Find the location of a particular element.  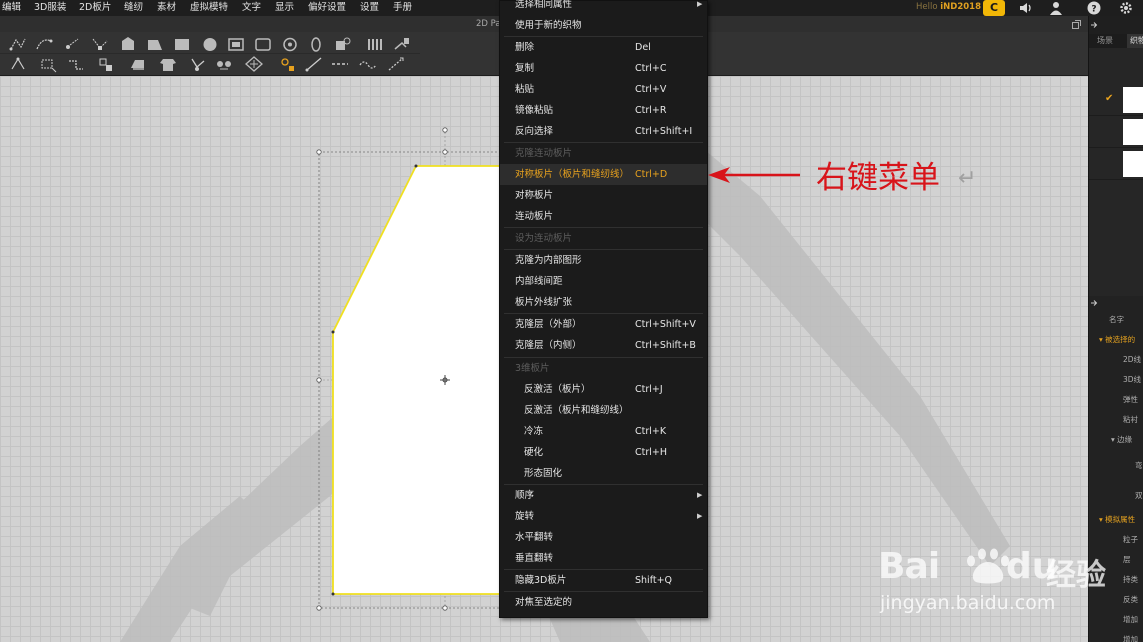

menu-item: 克隆层（外部） Ctrl+Shift+V is located at coordinates (603, 324).